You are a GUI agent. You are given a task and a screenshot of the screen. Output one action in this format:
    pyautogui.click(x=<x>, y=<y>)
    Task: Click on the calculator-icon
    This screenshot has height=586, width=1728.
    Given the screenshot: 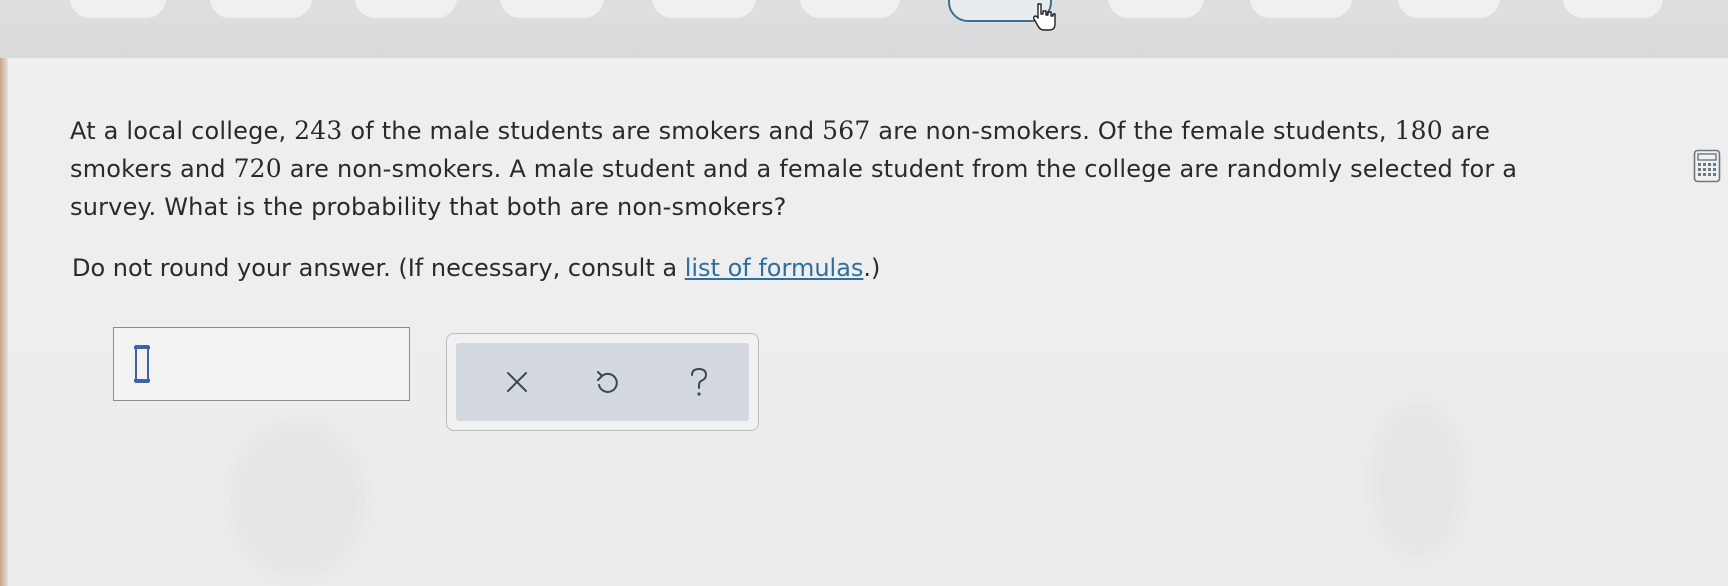 What is the action you would take?
    pyautogui.click(x=1707, y=166)
    